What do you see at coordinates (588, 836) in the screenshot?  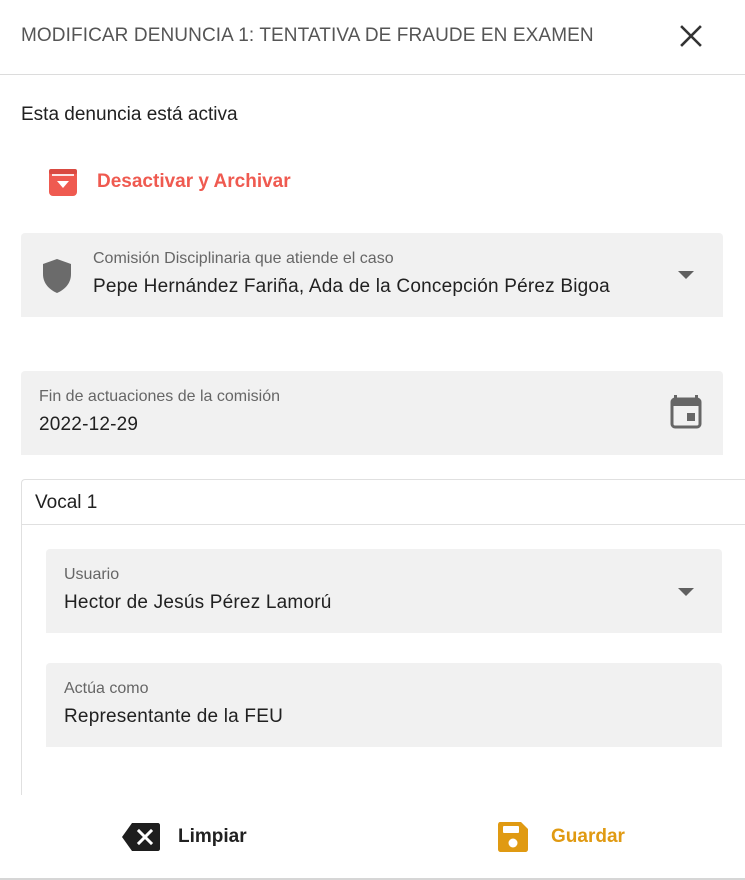 I see `save-label: Guardar` at bounding box center [588, 836].